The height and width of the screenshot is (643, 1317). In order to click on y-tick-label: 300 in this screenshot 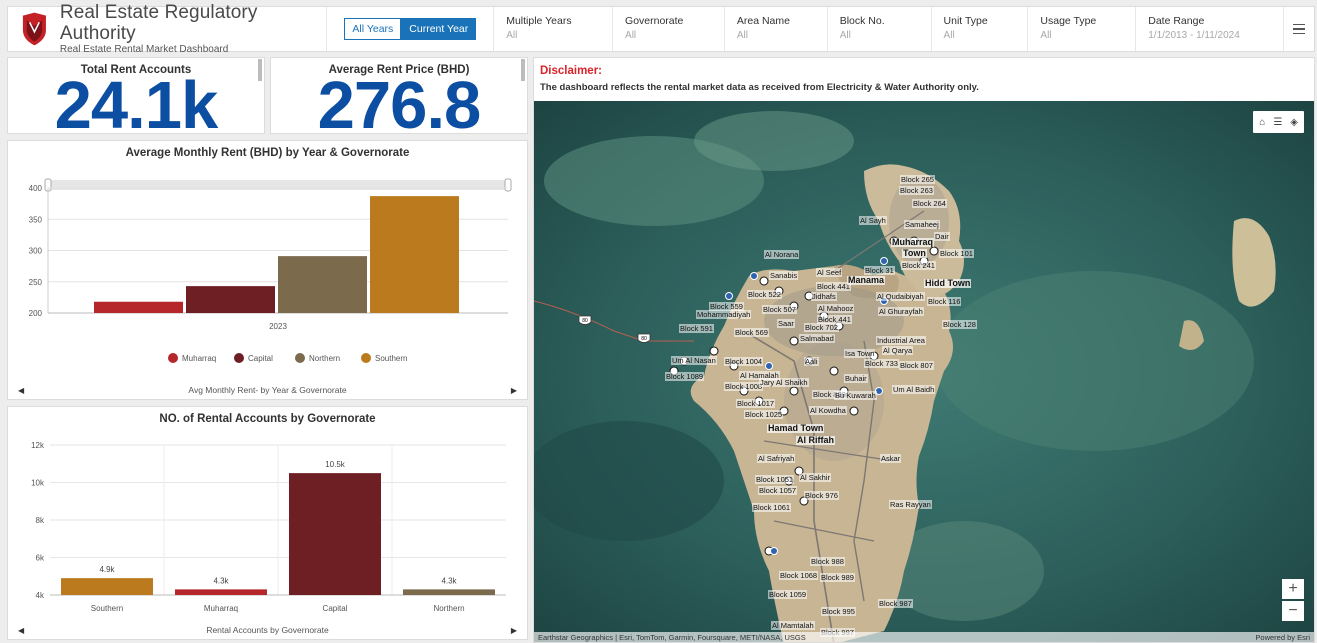, I will do `click(36, 251)`.